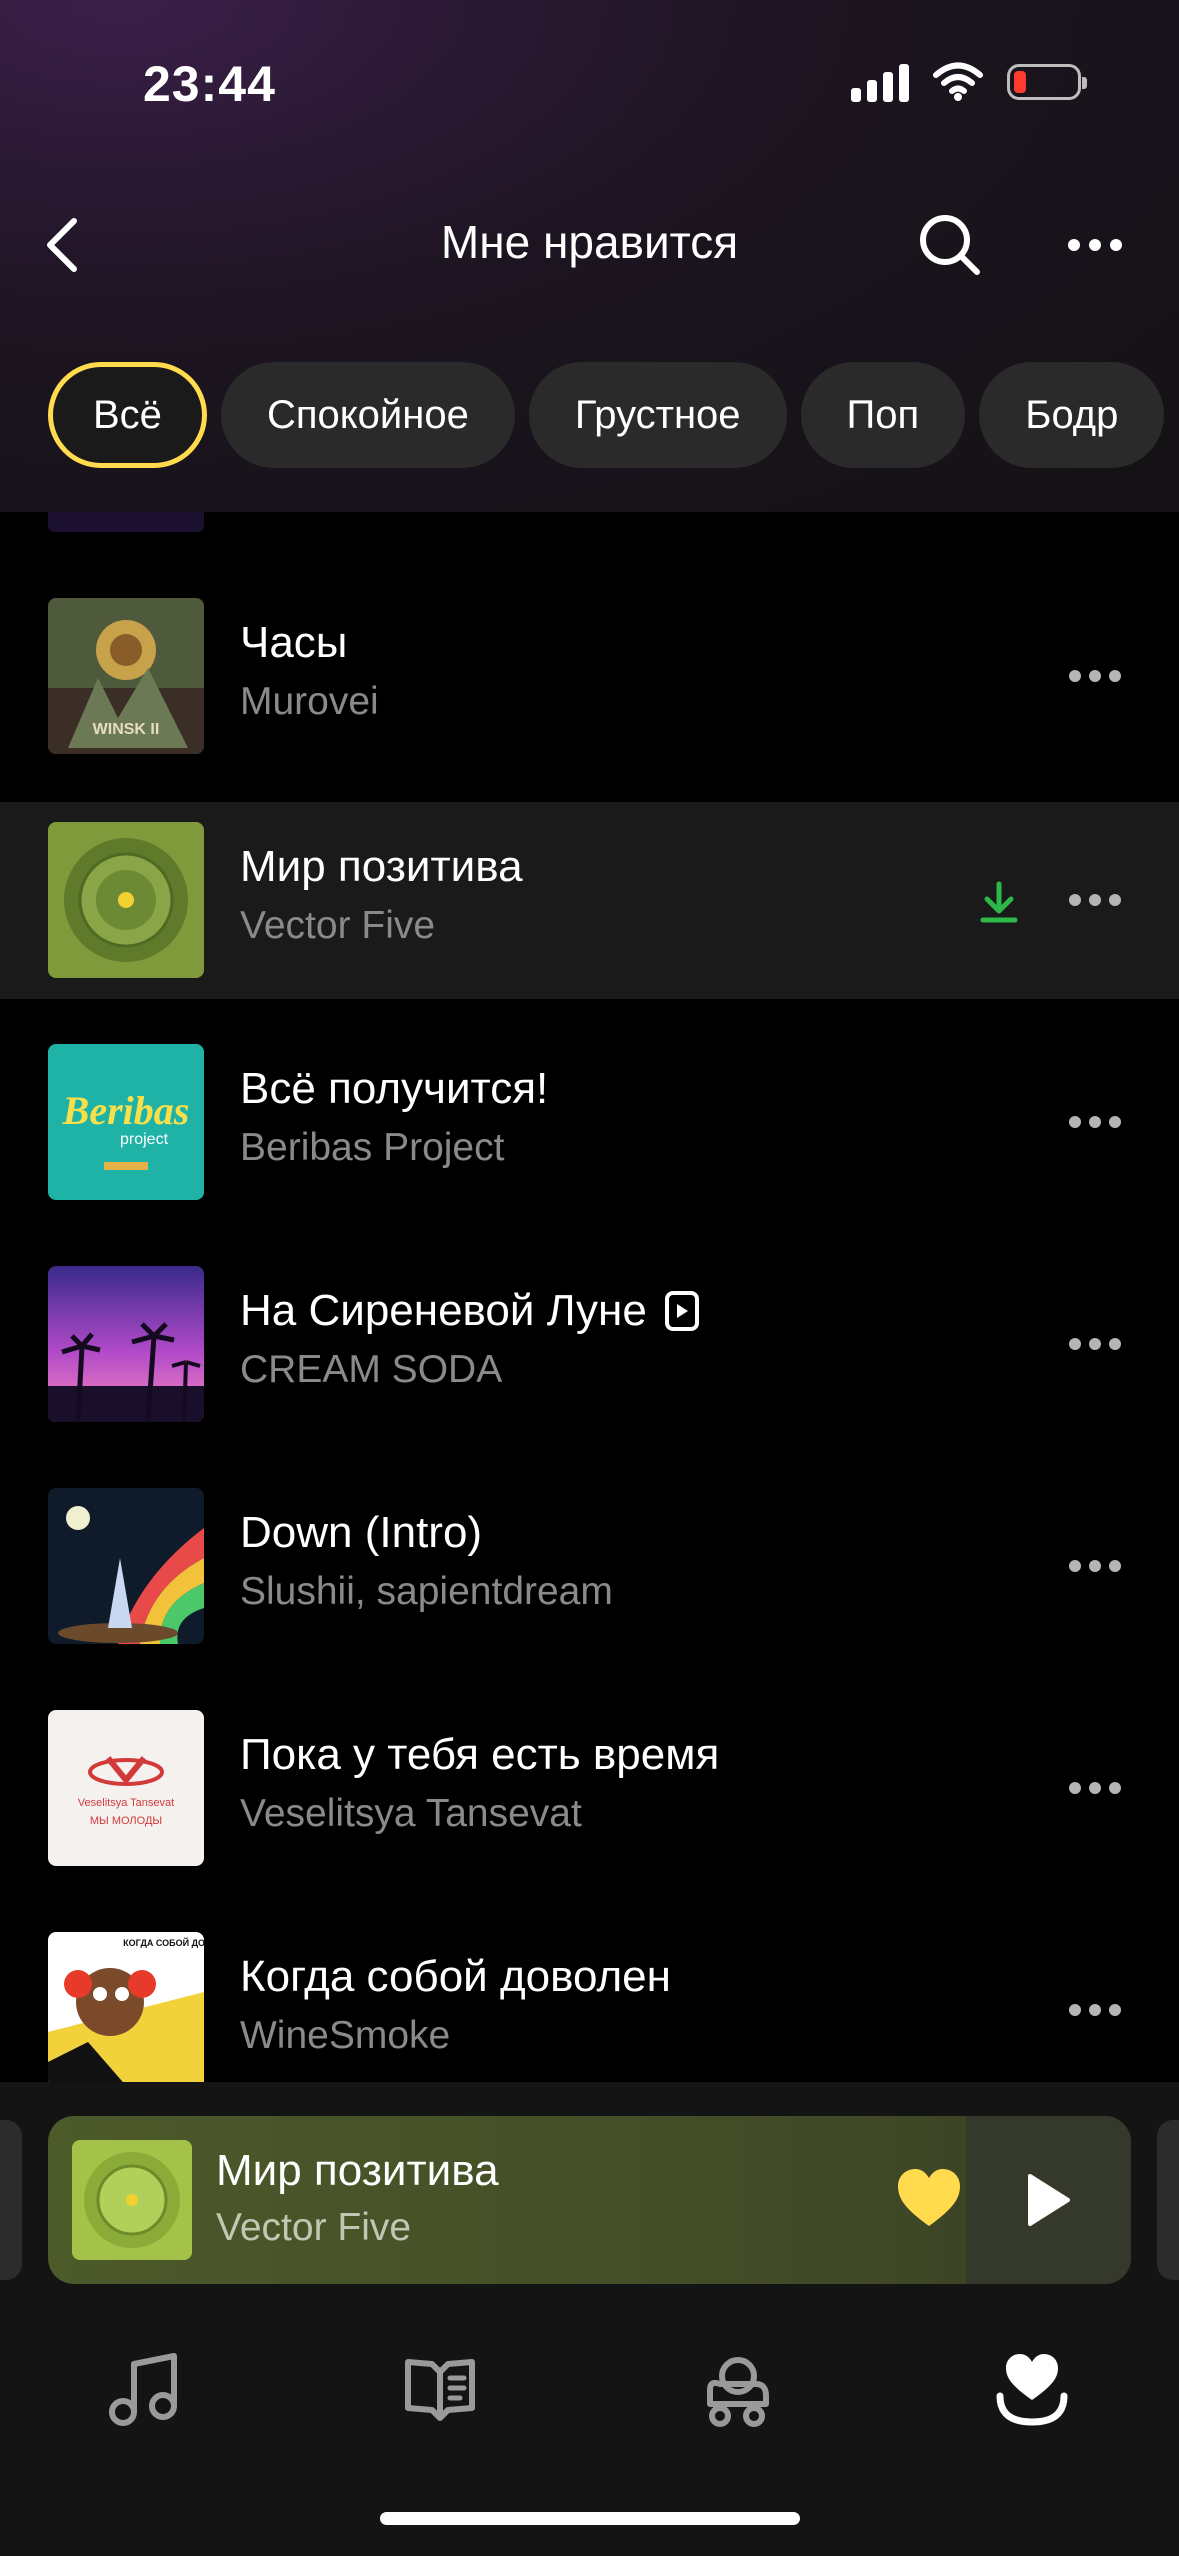 The height and width of the screenshot is (2556, 1179). Describe the element at coordinates (371, 1369) in the screenshot. I see `track-artist: CREAM SODA` at that location.